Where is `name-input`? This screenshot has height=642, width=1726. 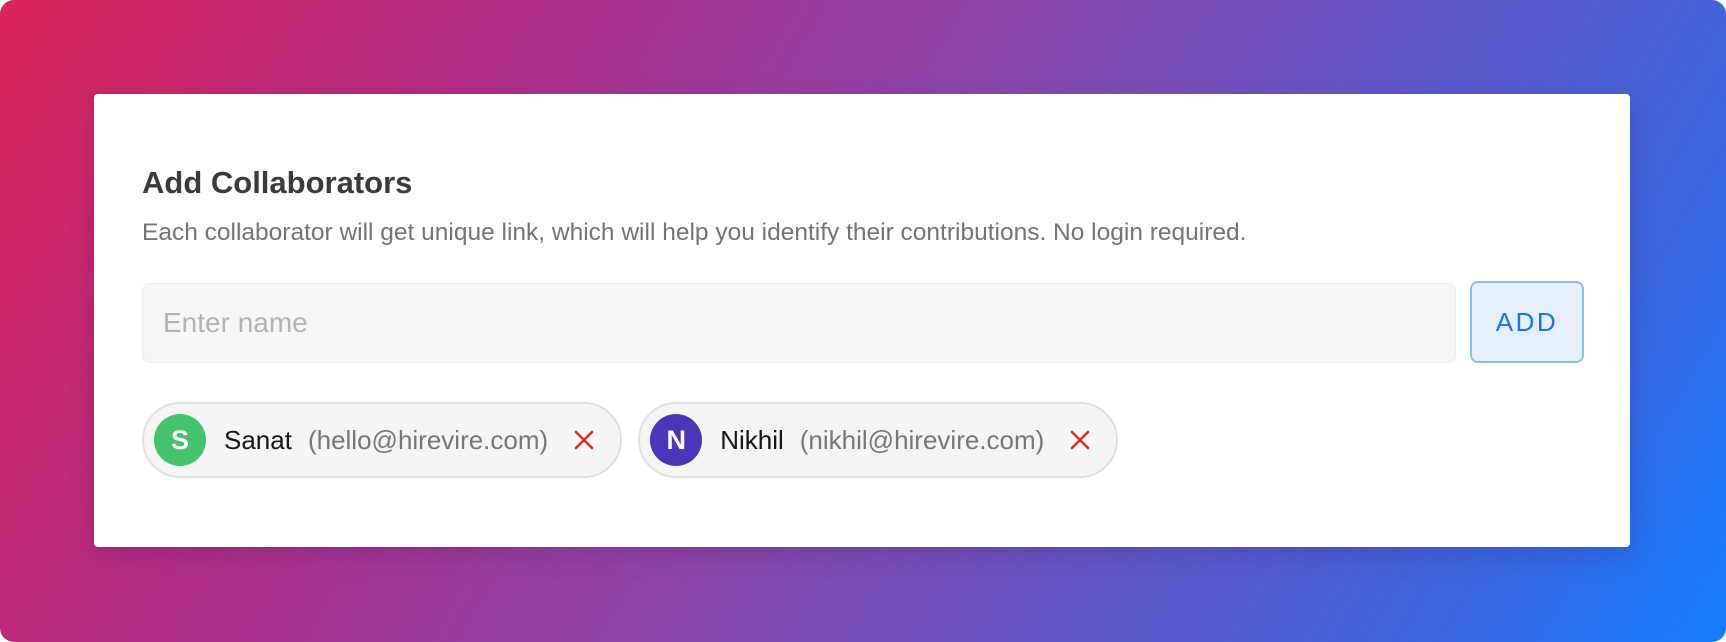 name-input is located at coordinates (799, 323).